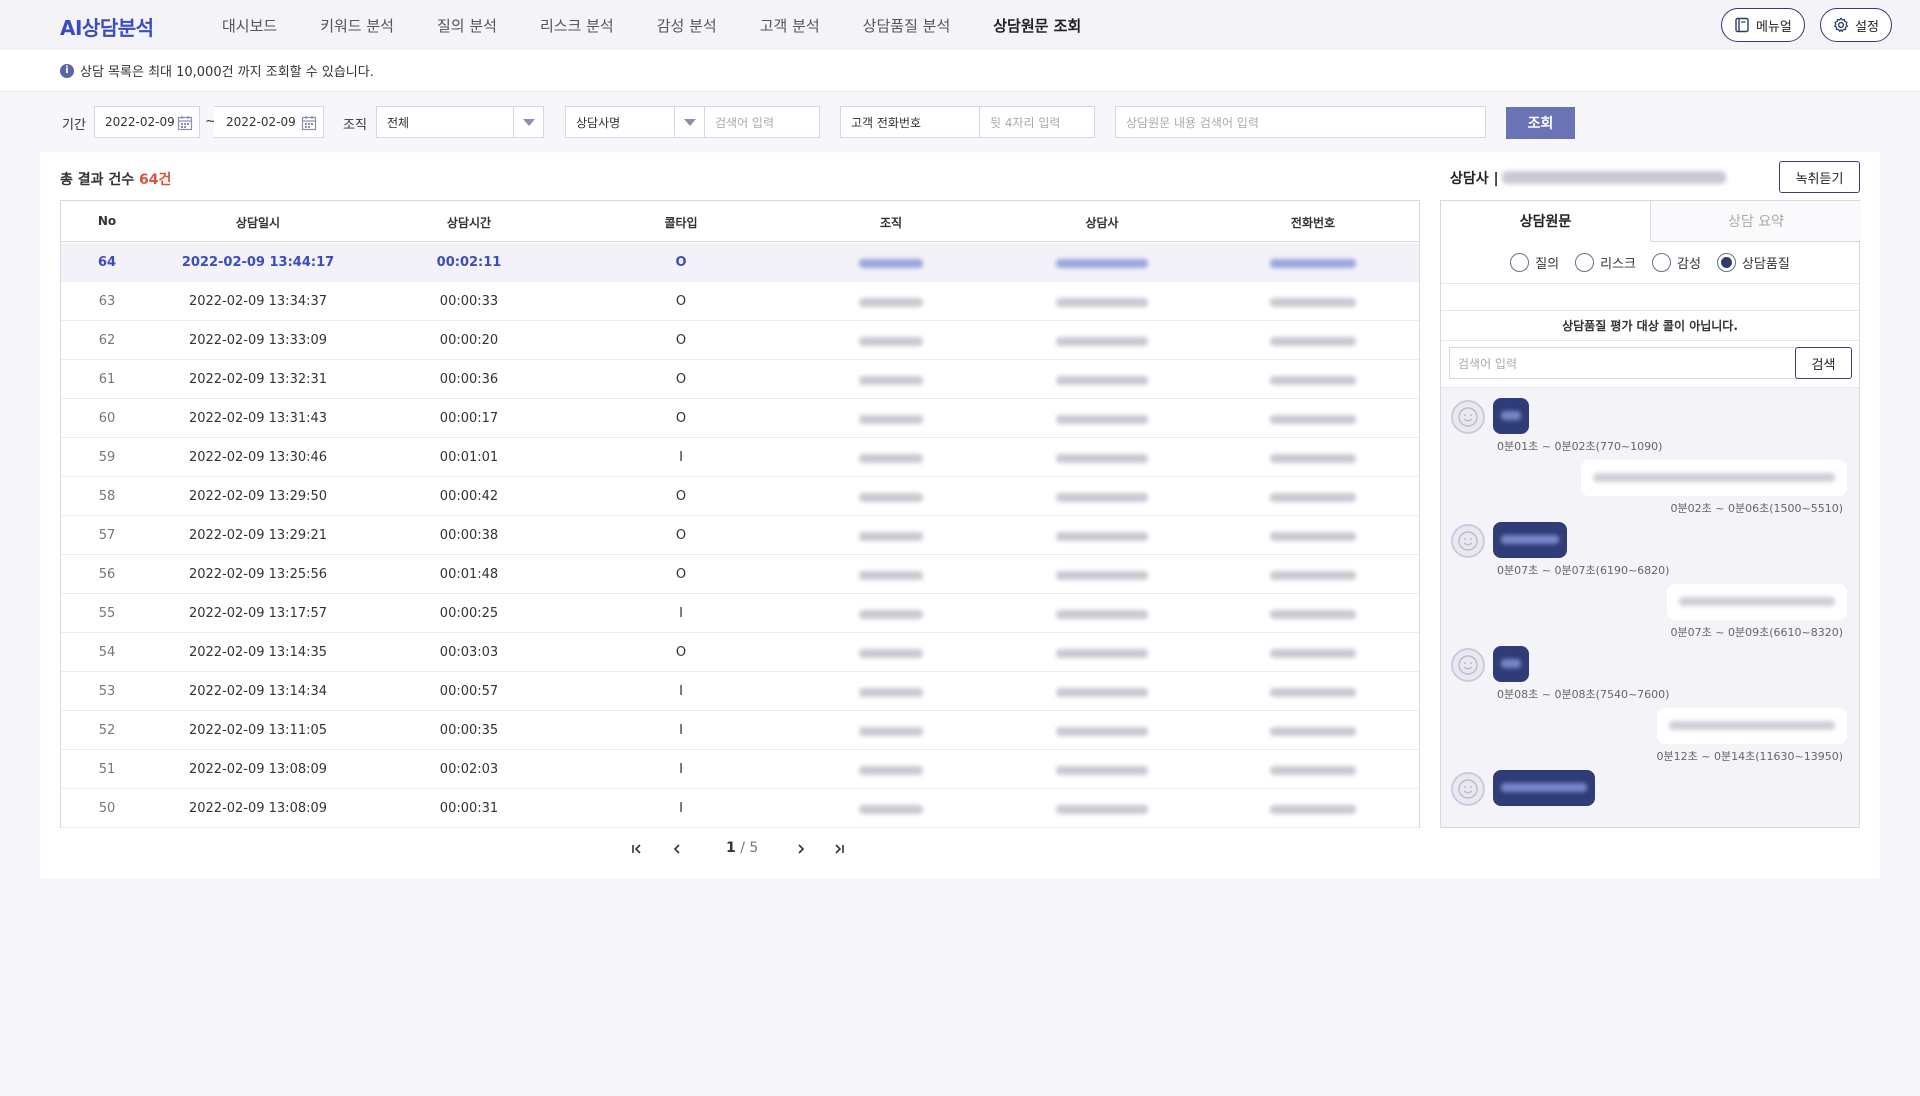 The height and width of the screenshot is (1096, 1920). What do you see at coordinates (469, 222) in the screenshot?
I see `col-duration: 상담시간` at bounding box center [469, 222].